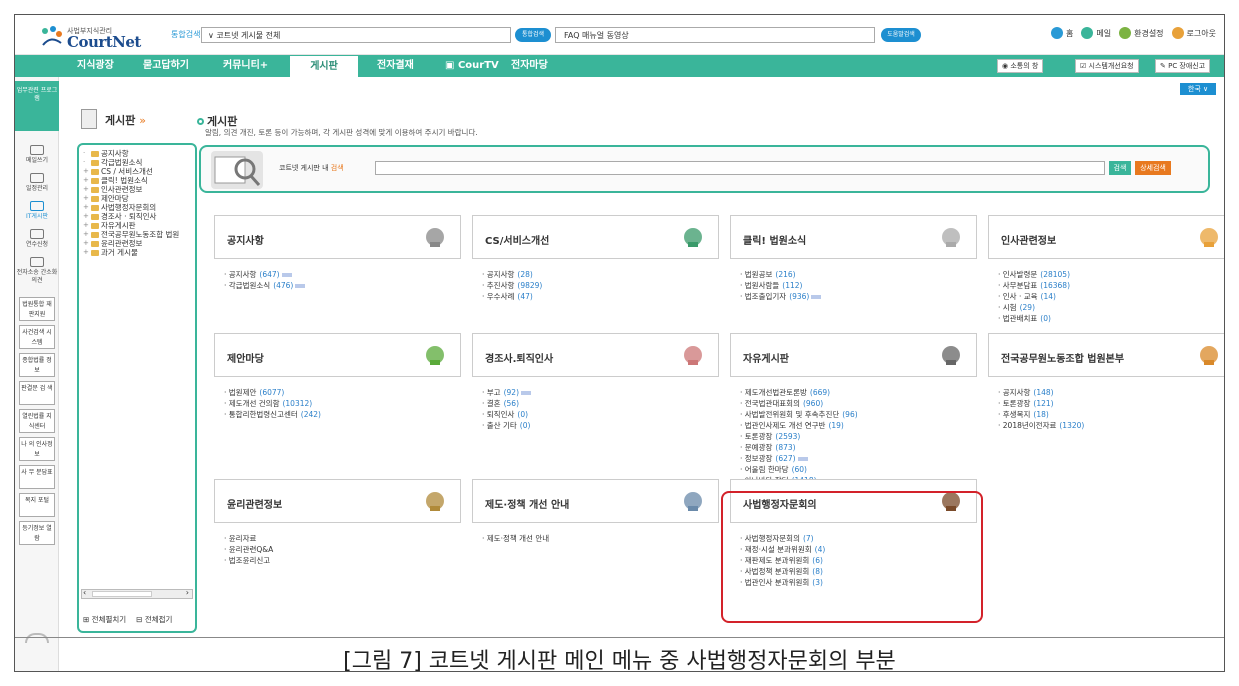 The width and height of the screenshot is (1239, 686). I want to click on board-item-link: · 법조출입기자 (936), so click(781, 296).